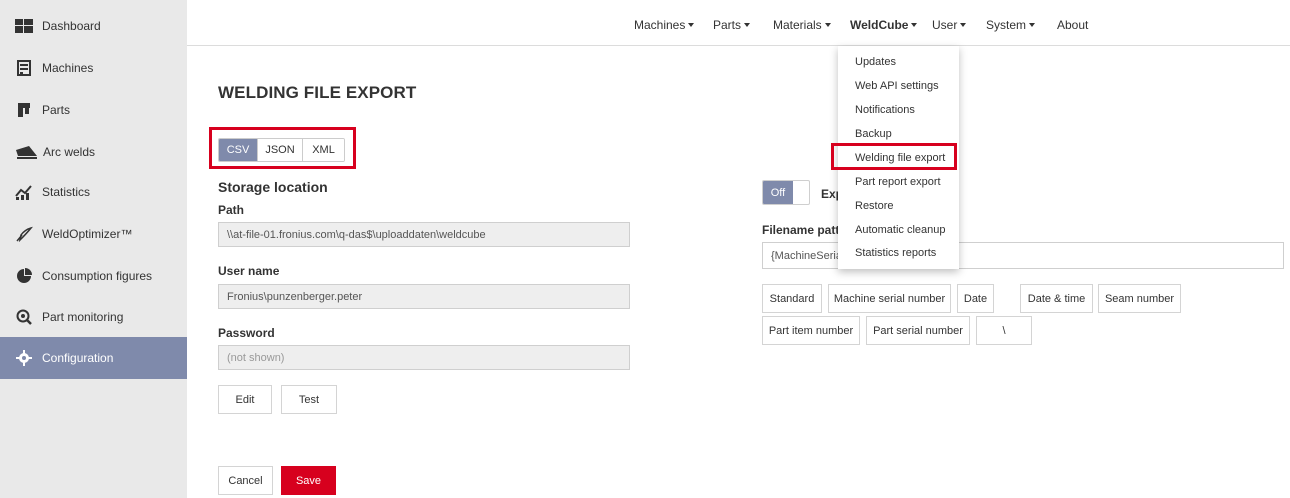  What do you see at coordinates (24, 234) in the screenshot?
I see `weld-optimizer-icon` at bounding box center [24, 234].